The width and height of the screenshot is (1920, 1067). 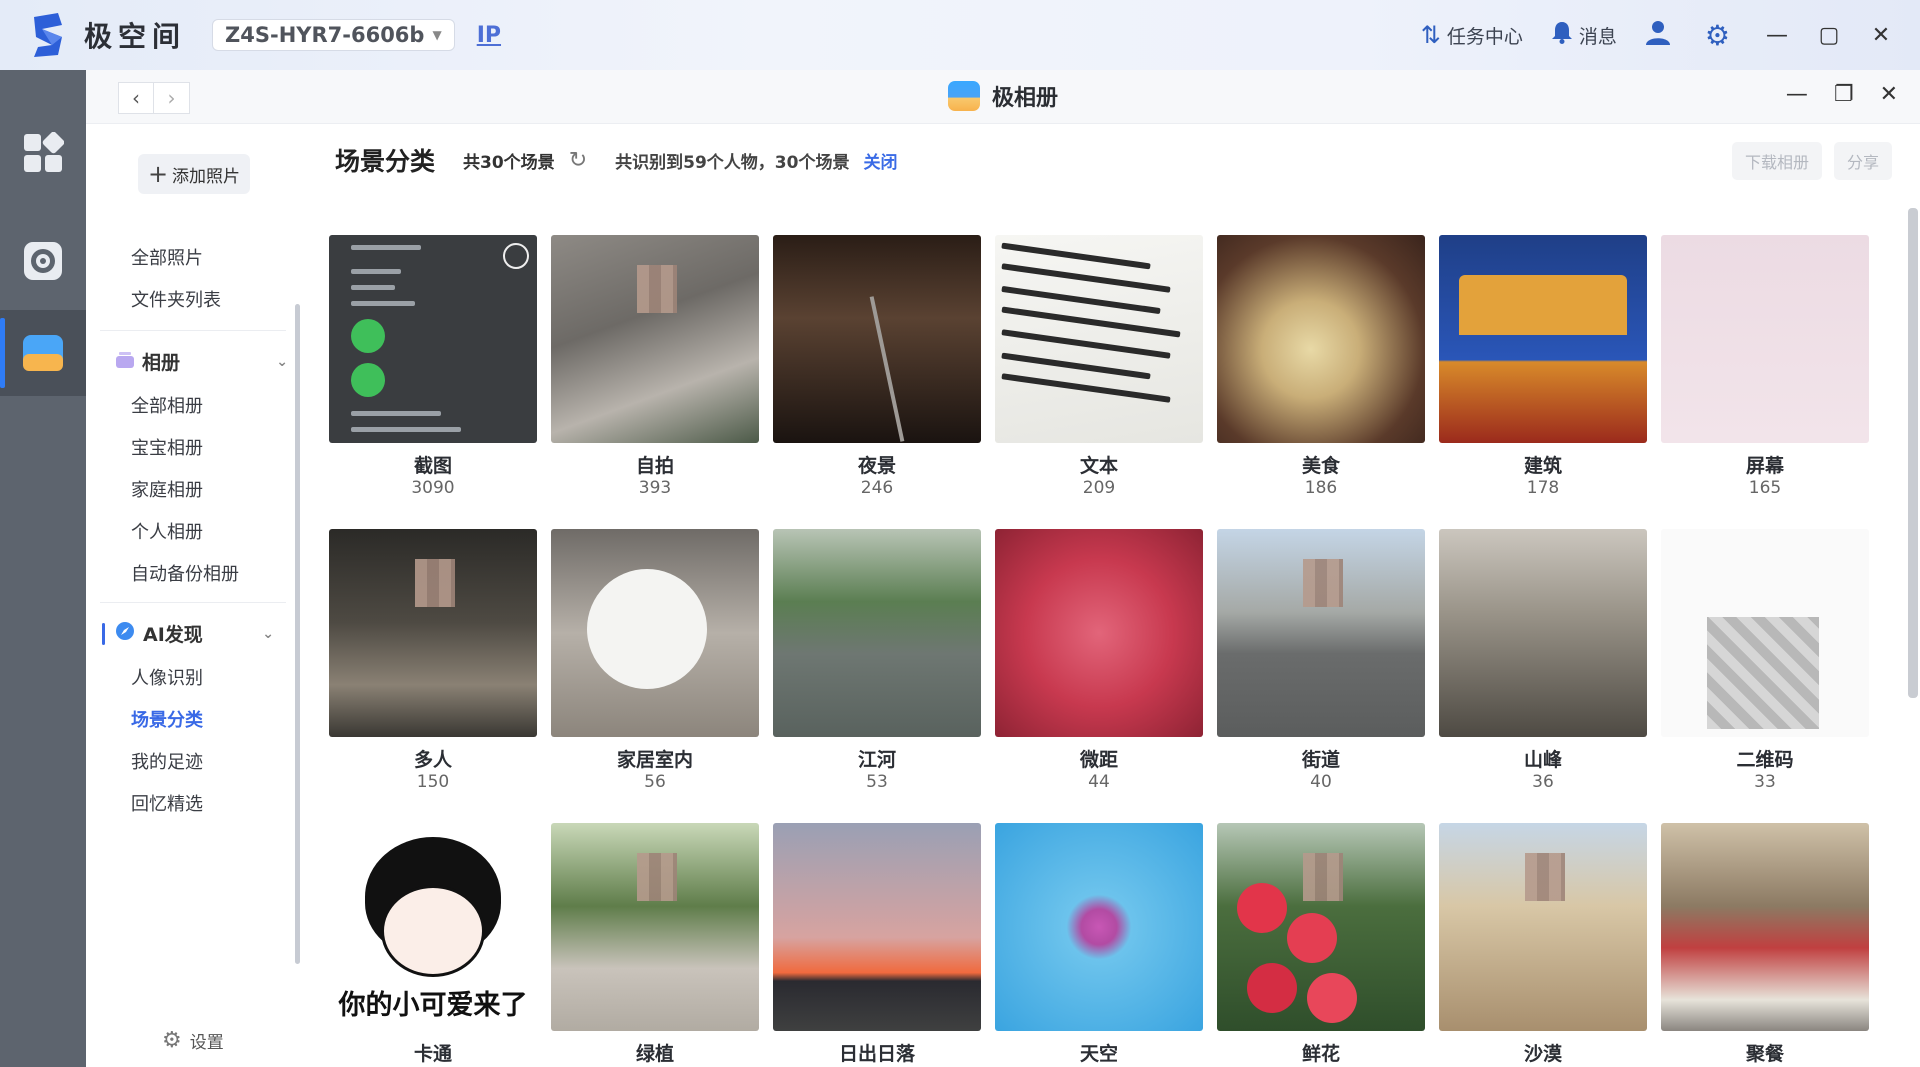 I want to click on scene-card: 文本 209, so click(x=1099, y=368).